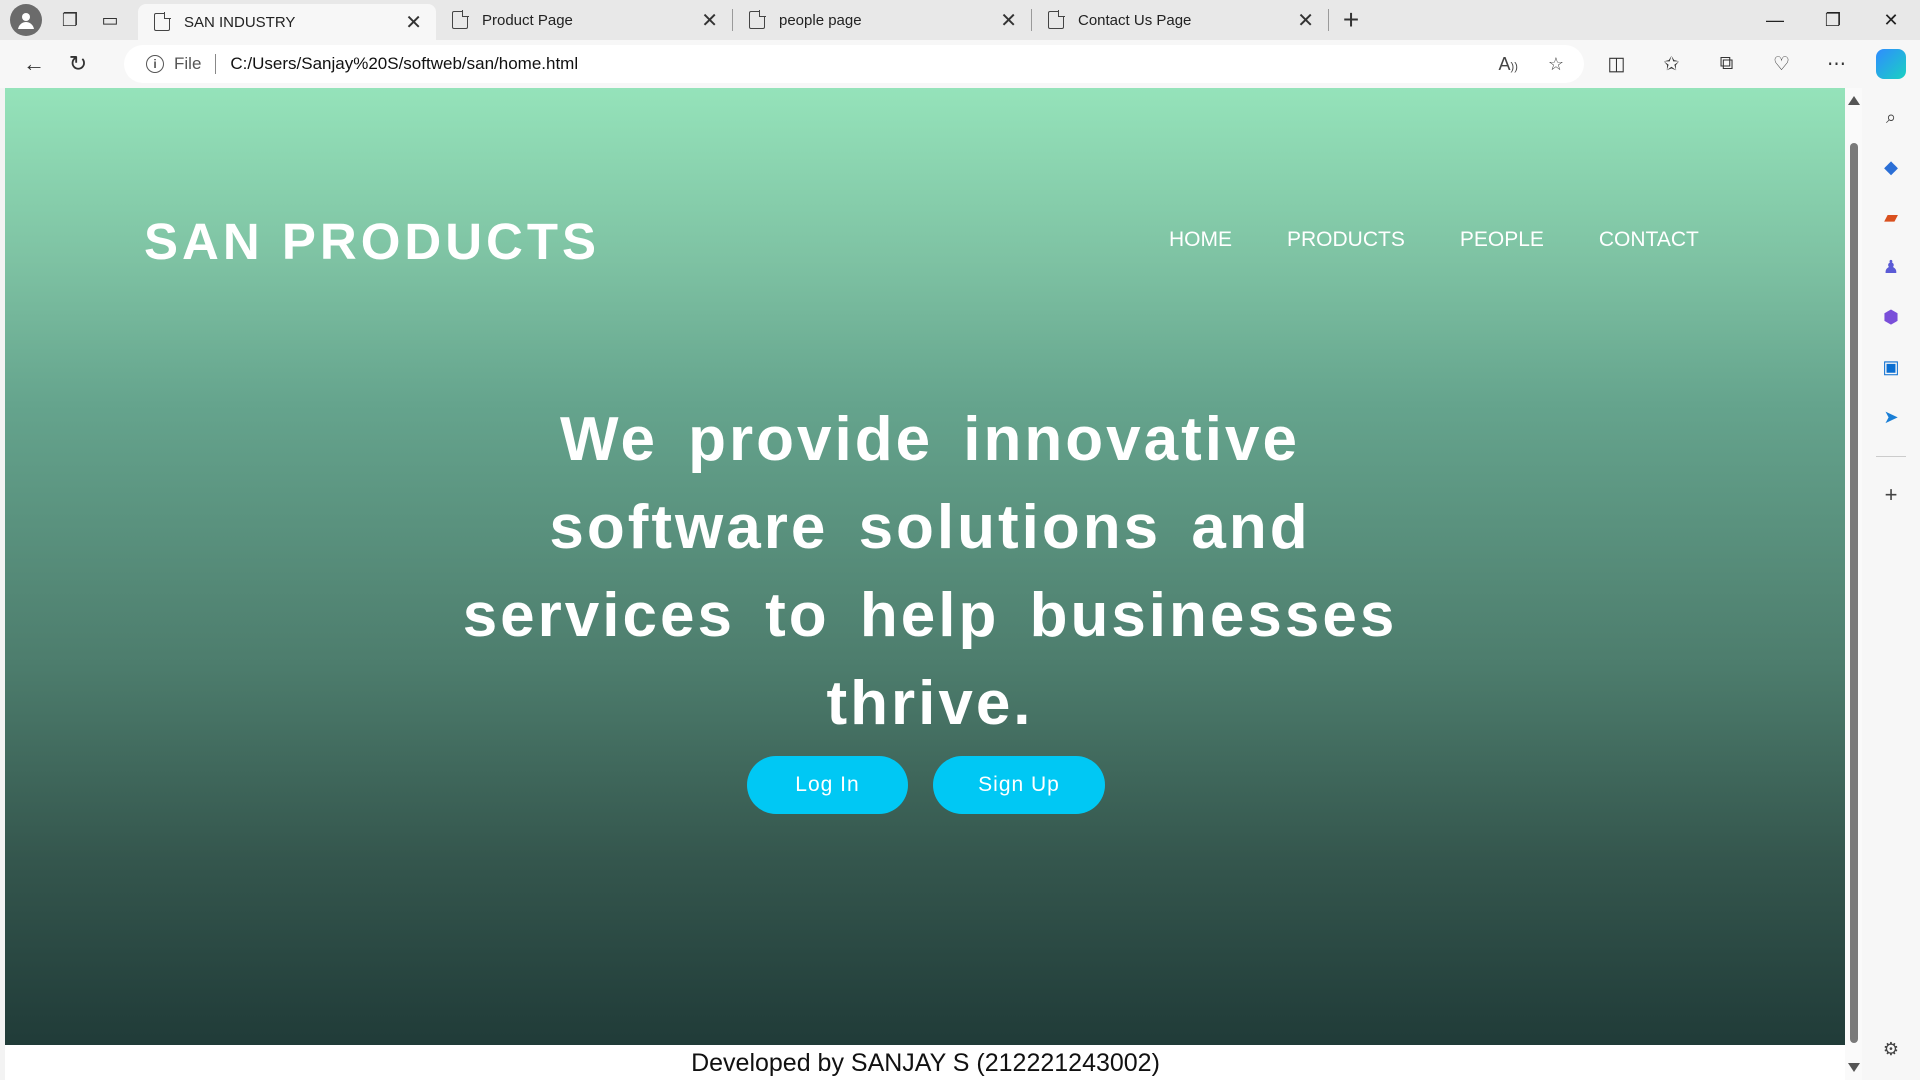 The width and height of the screenshot is (1920, 1080). What do you see at coordinates (70, 20) in the screenshot?
I see `workspaces-icon: ❐` at bounding box center [70, 20].